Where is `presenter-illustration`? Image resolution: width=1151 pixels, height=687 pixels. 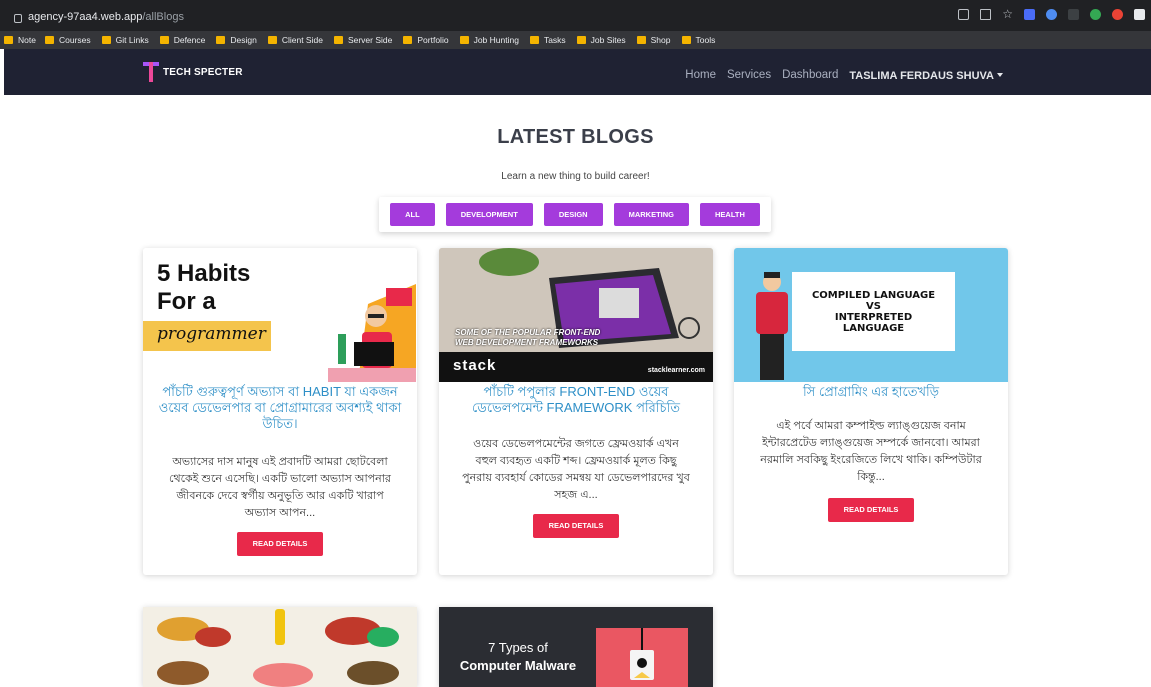 presenter-illustration is located at coordinates (772, 326).